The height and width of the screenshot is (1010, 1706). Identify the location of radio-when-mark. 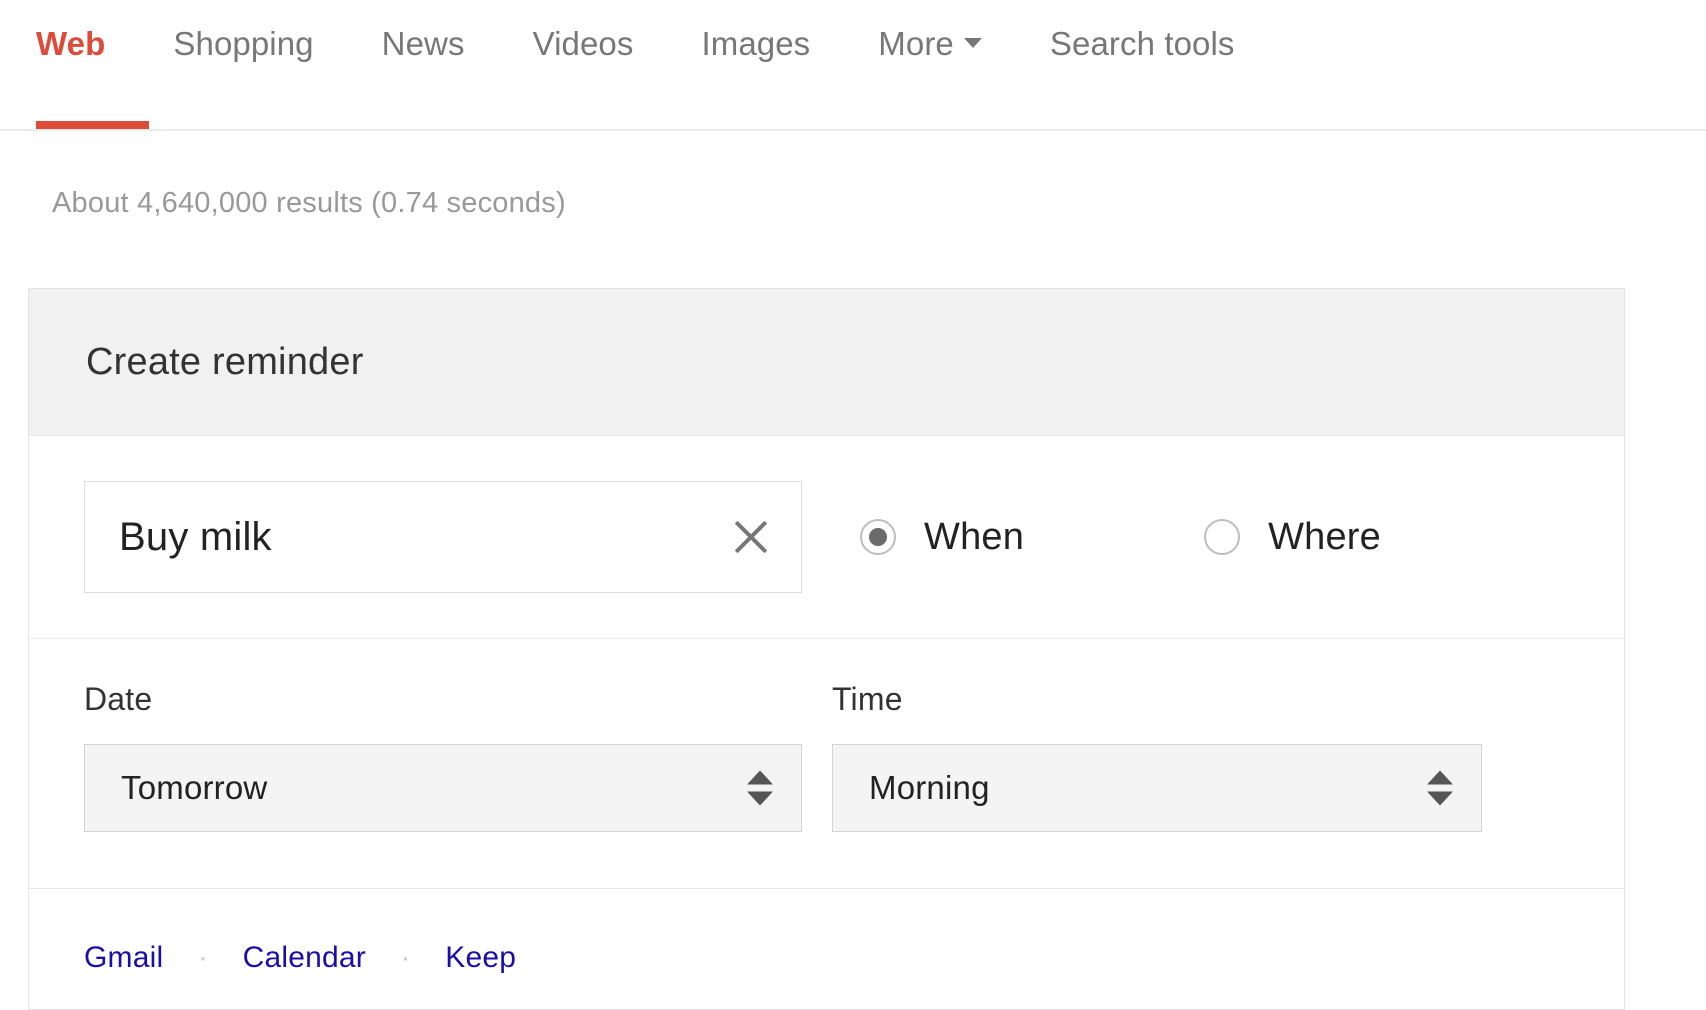
(878, 537).